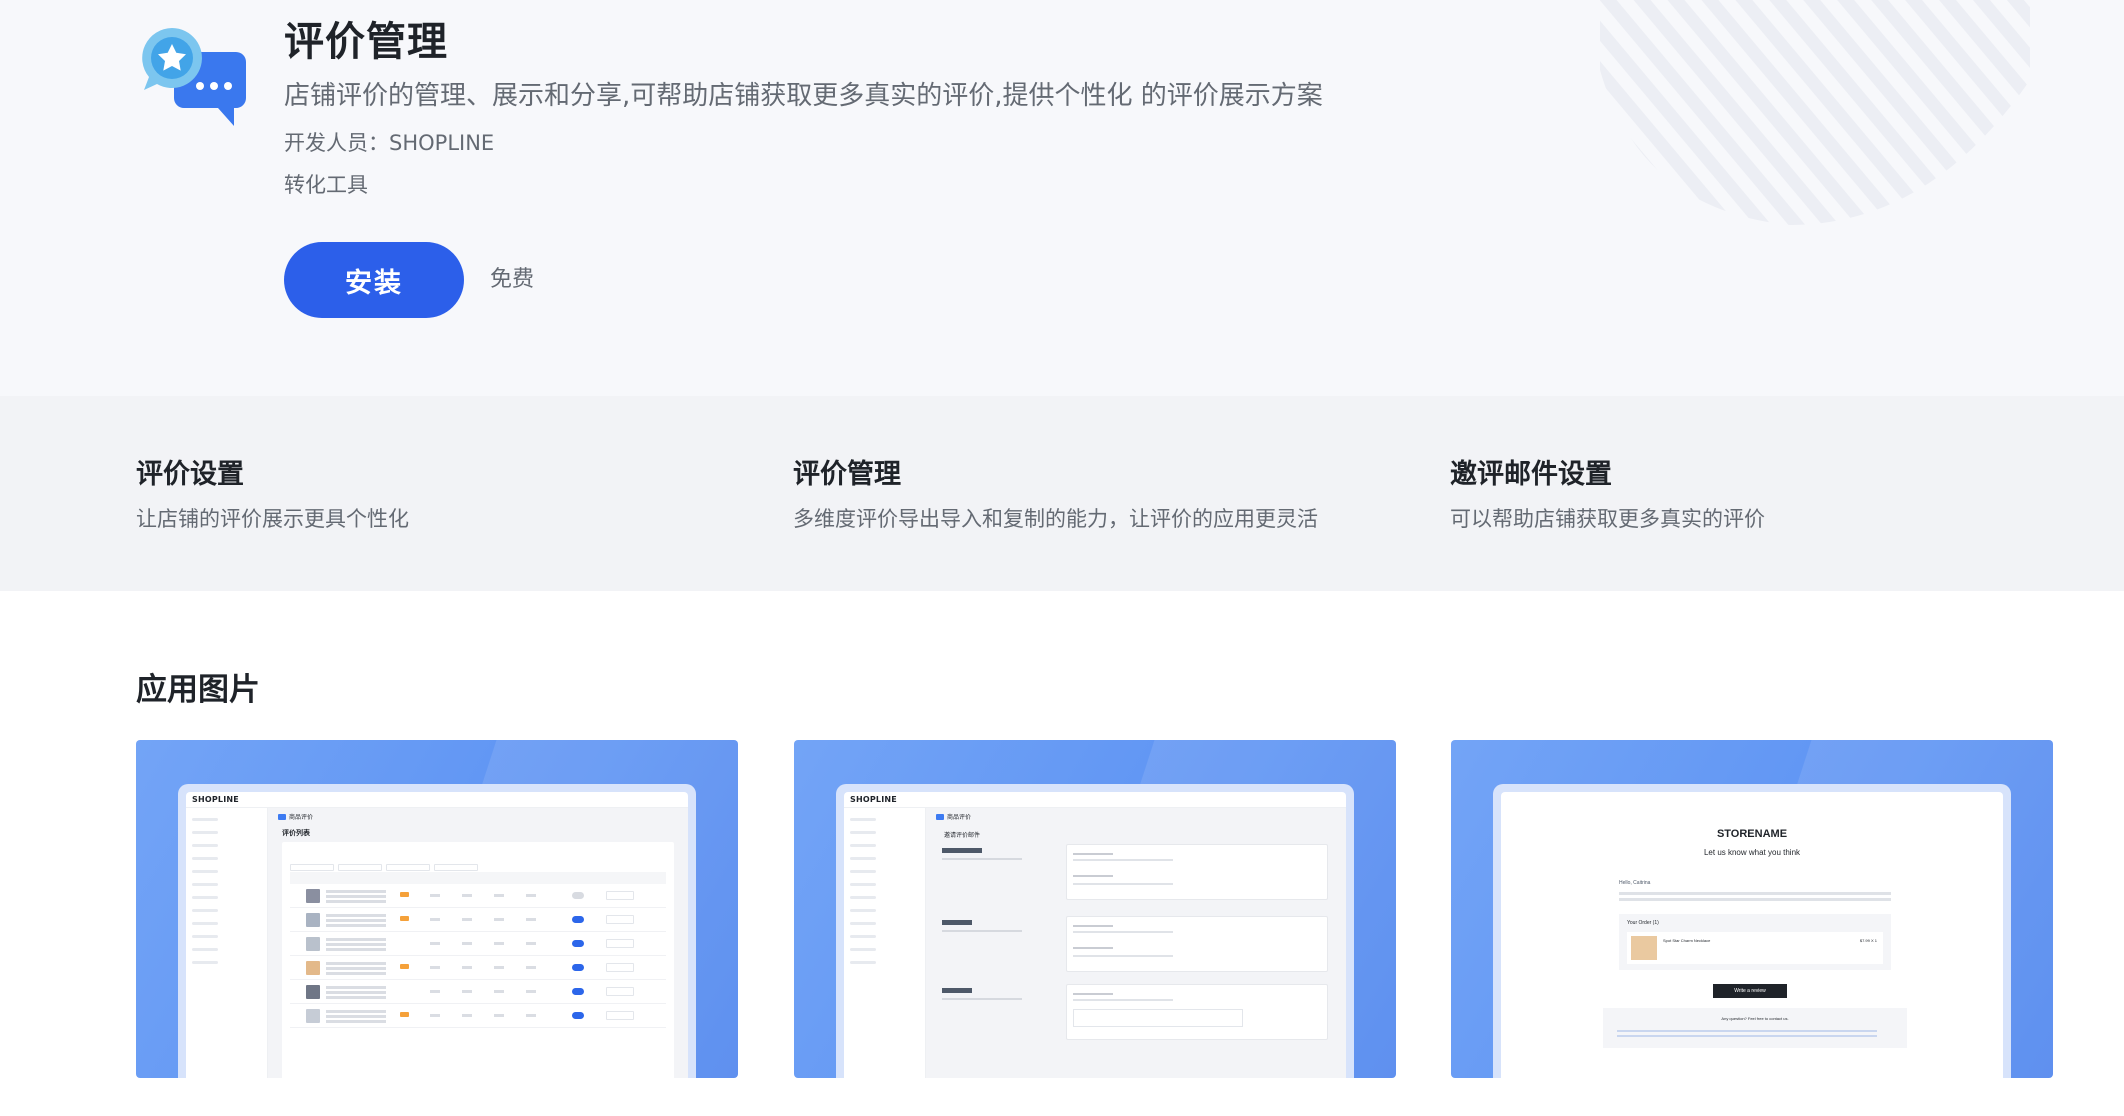  Describe the element at coordinates (847, 474) in the screenshot. I see `feature-title: 评价管理` at that location.